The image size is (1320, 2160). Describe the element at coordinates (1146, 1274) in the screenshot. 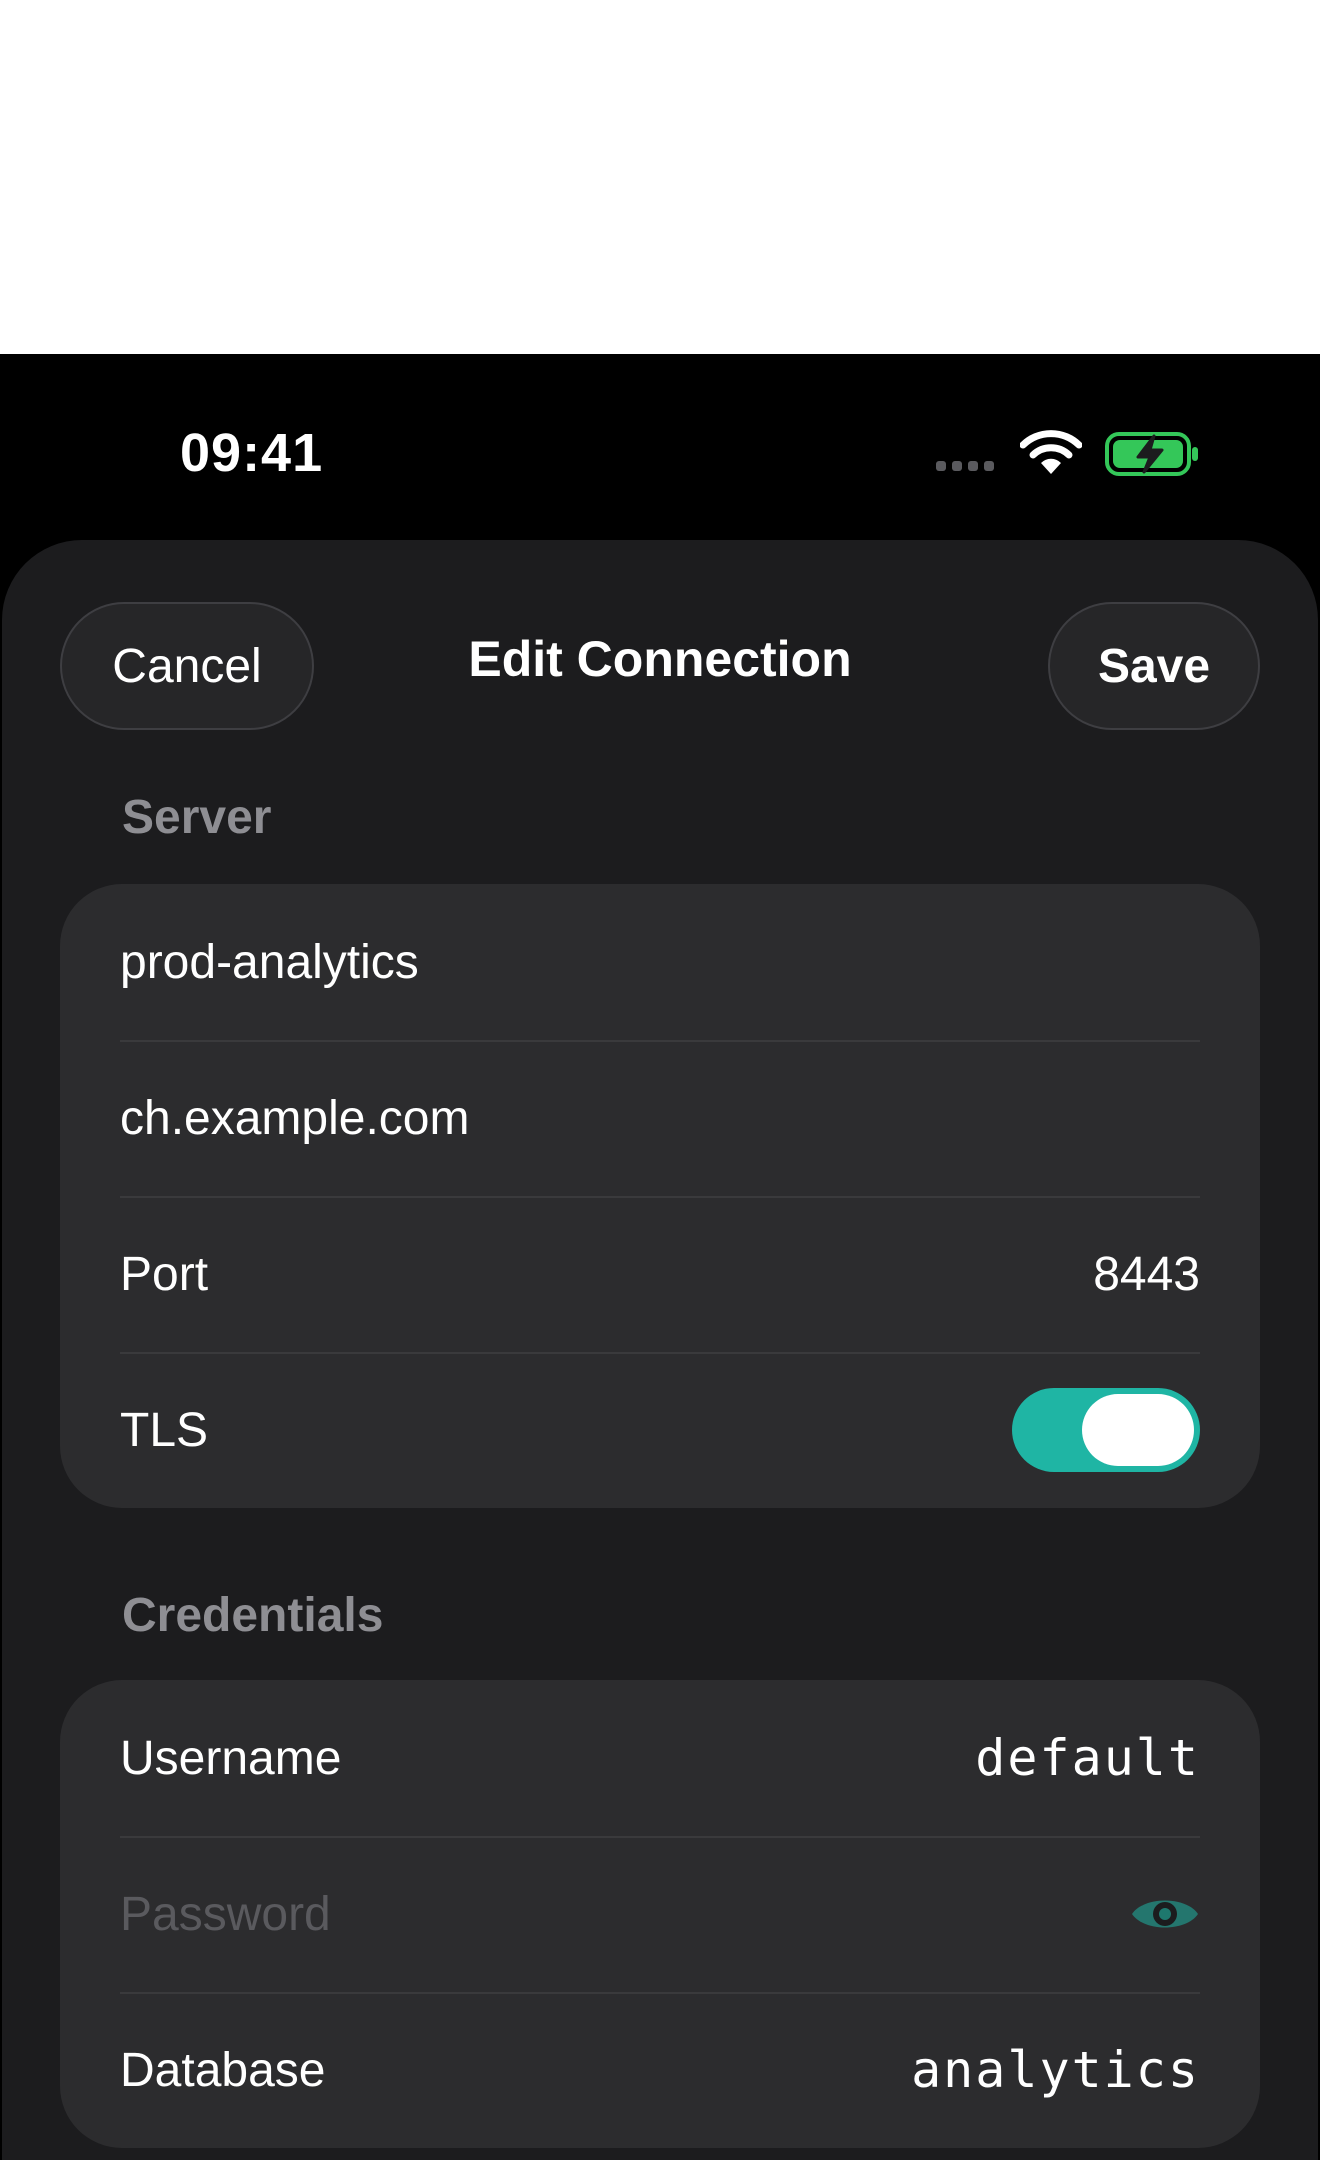

I see `port-field: 8443` at that location.